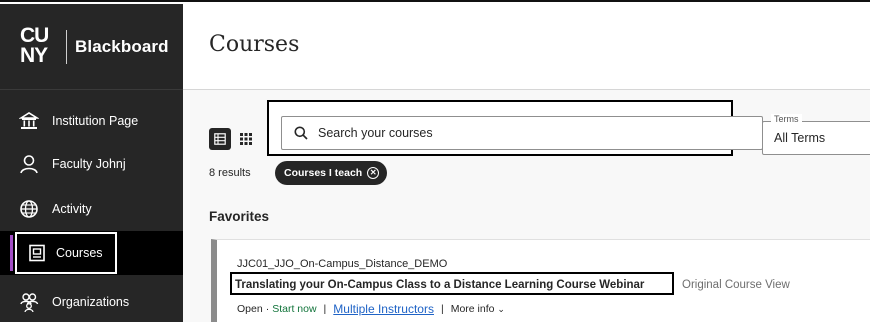 The width and height of the screenshot is (870, 322). Describe the element at coordinates (301, 133) in the screenshot. I see `search-icon` at that location.